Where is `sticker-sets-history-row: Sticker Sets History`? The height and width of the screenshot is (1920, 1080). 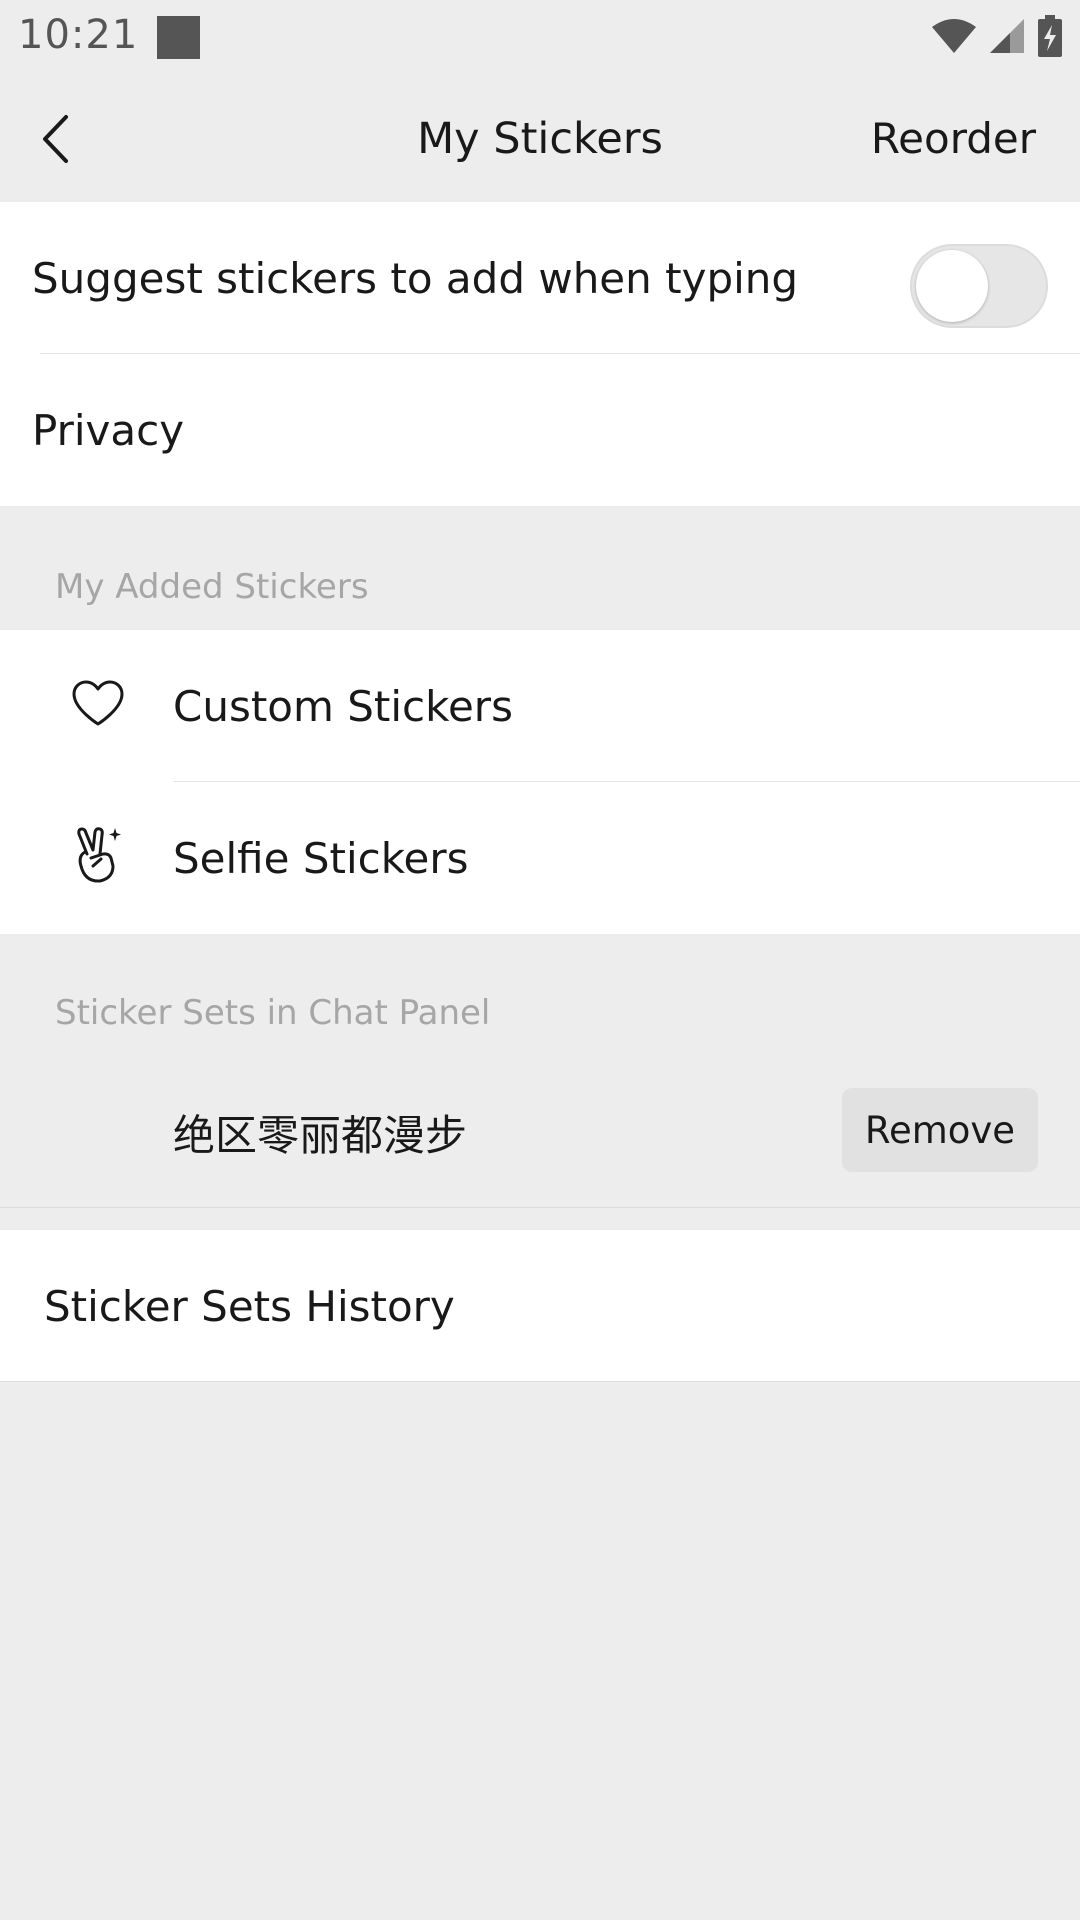 sticker-sets-history-row: Sticker Sets History is located at coordinates (540, 1306).